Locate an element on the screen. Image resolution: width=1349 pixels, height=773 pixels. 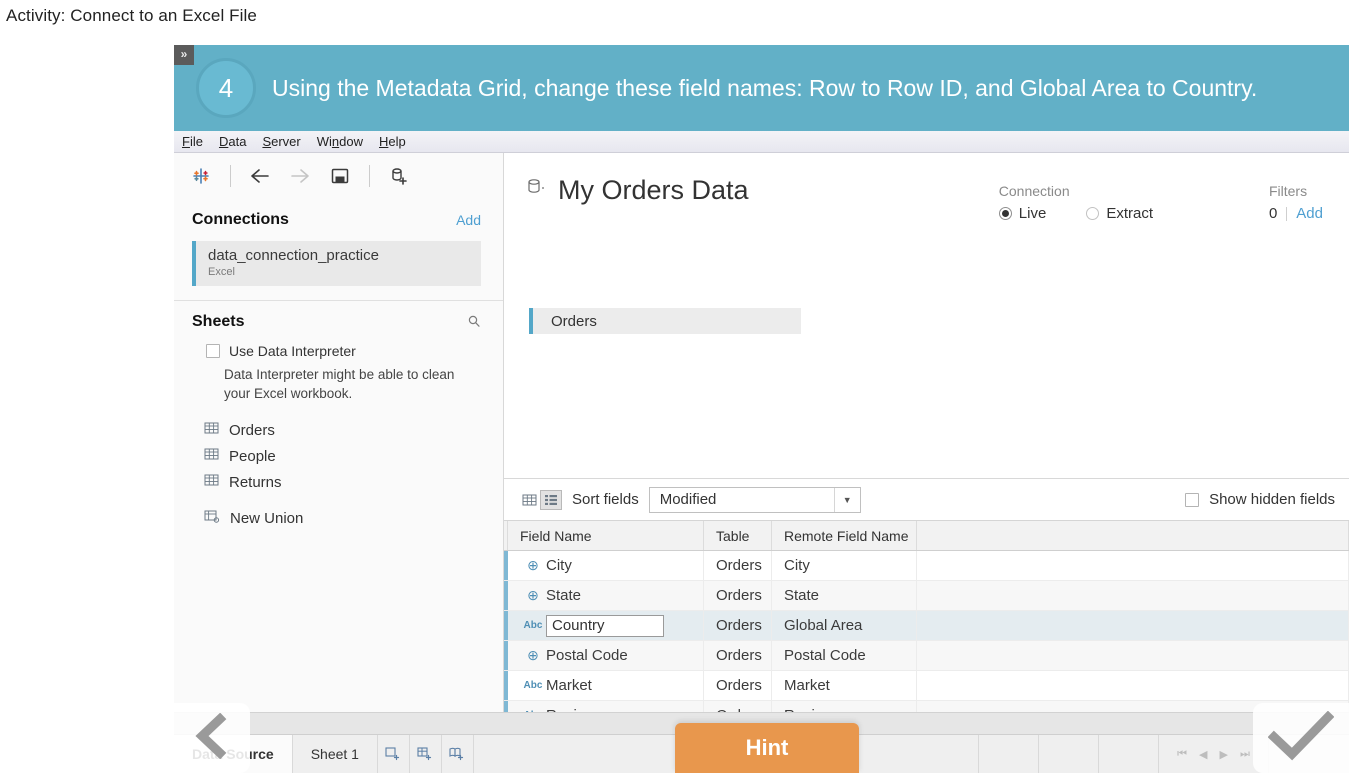
previous-step-button is located at coordinates (212, 738).